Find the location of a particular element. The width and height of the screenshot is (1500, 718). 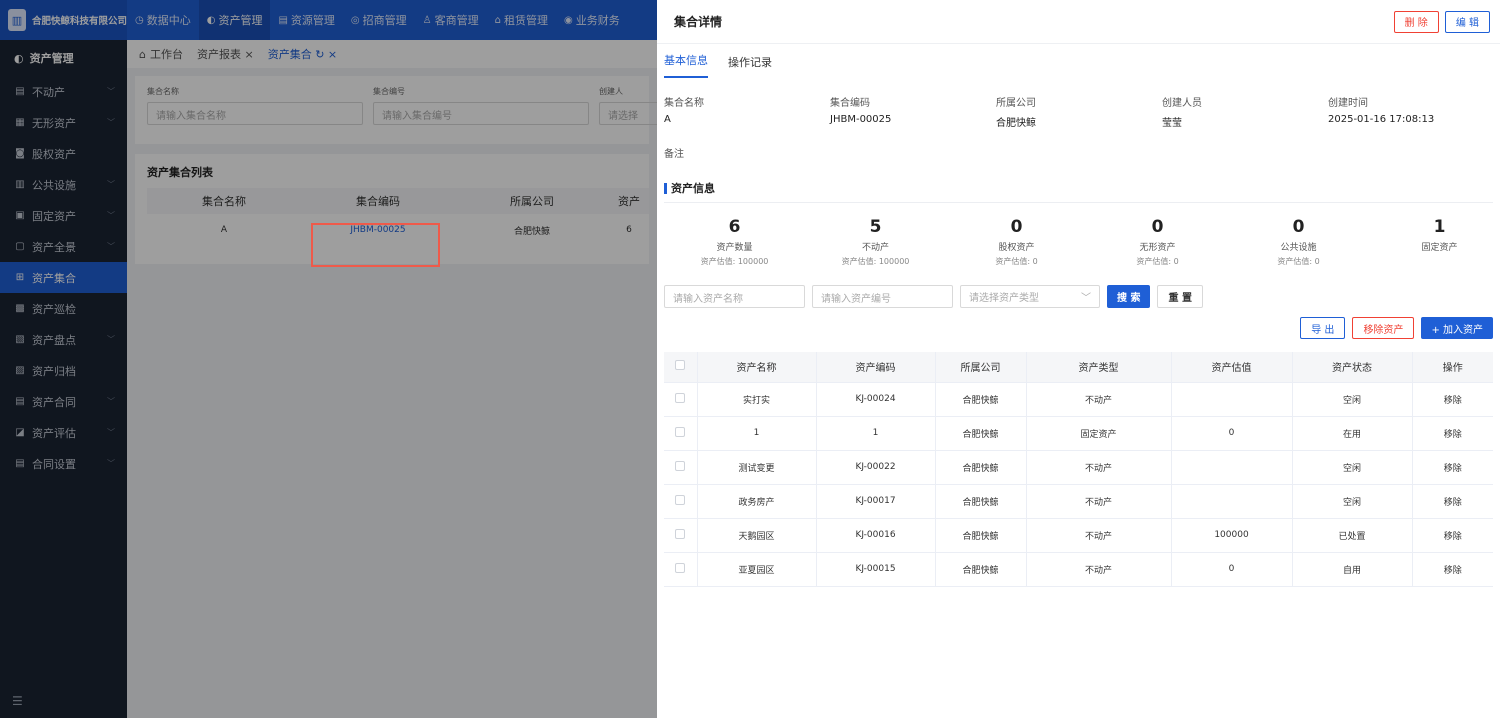

asset-name-cell: 亚夏园区 is located at coordinates (757, 569).